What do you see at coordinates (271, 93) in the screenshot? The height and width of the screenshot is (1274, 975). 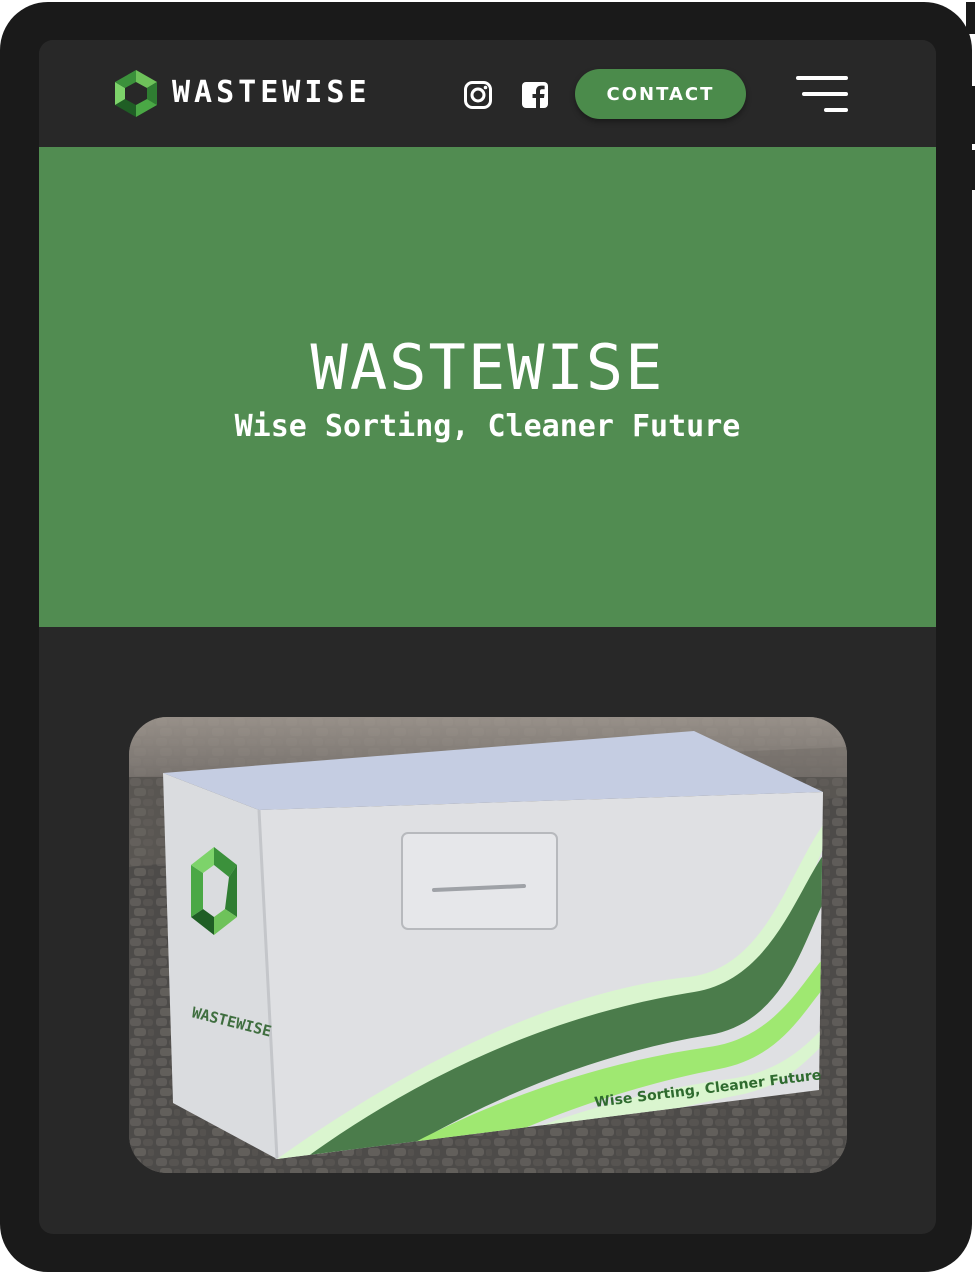 I see `brand-name: WASTEWISE` at bounding box center [271, 93].